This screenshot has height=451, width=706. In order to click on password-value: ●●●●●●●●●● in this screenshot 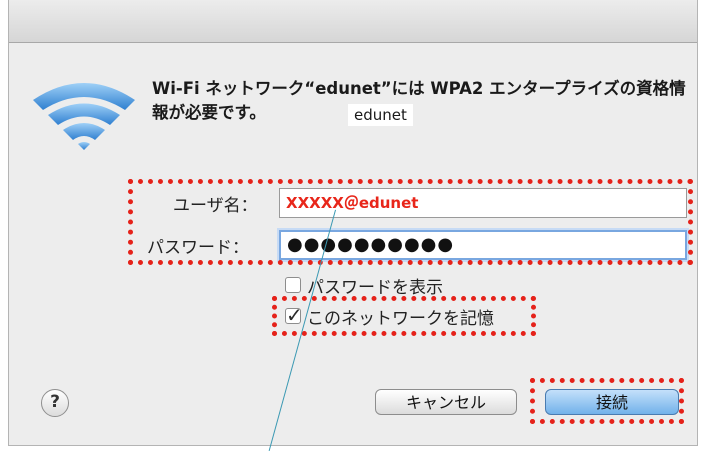, I will do `click(371, 244)`.